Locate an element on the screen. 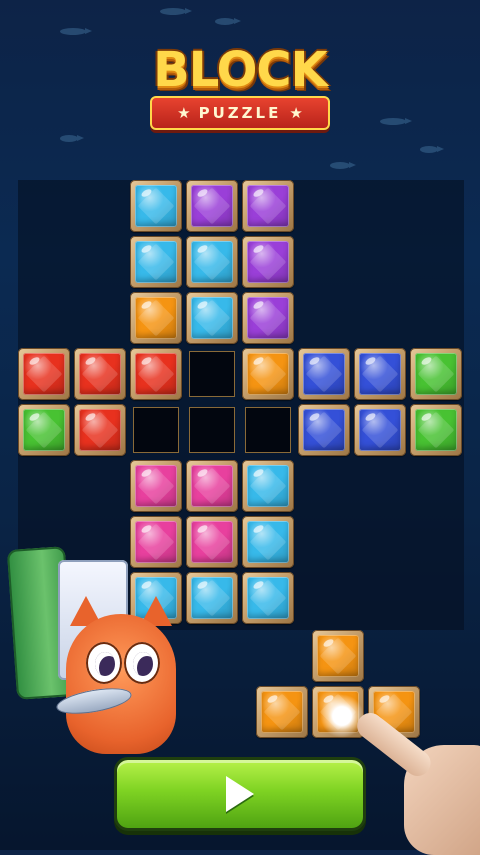 The image size is (480, 855). cat-body is located at coordinates (121, 684).